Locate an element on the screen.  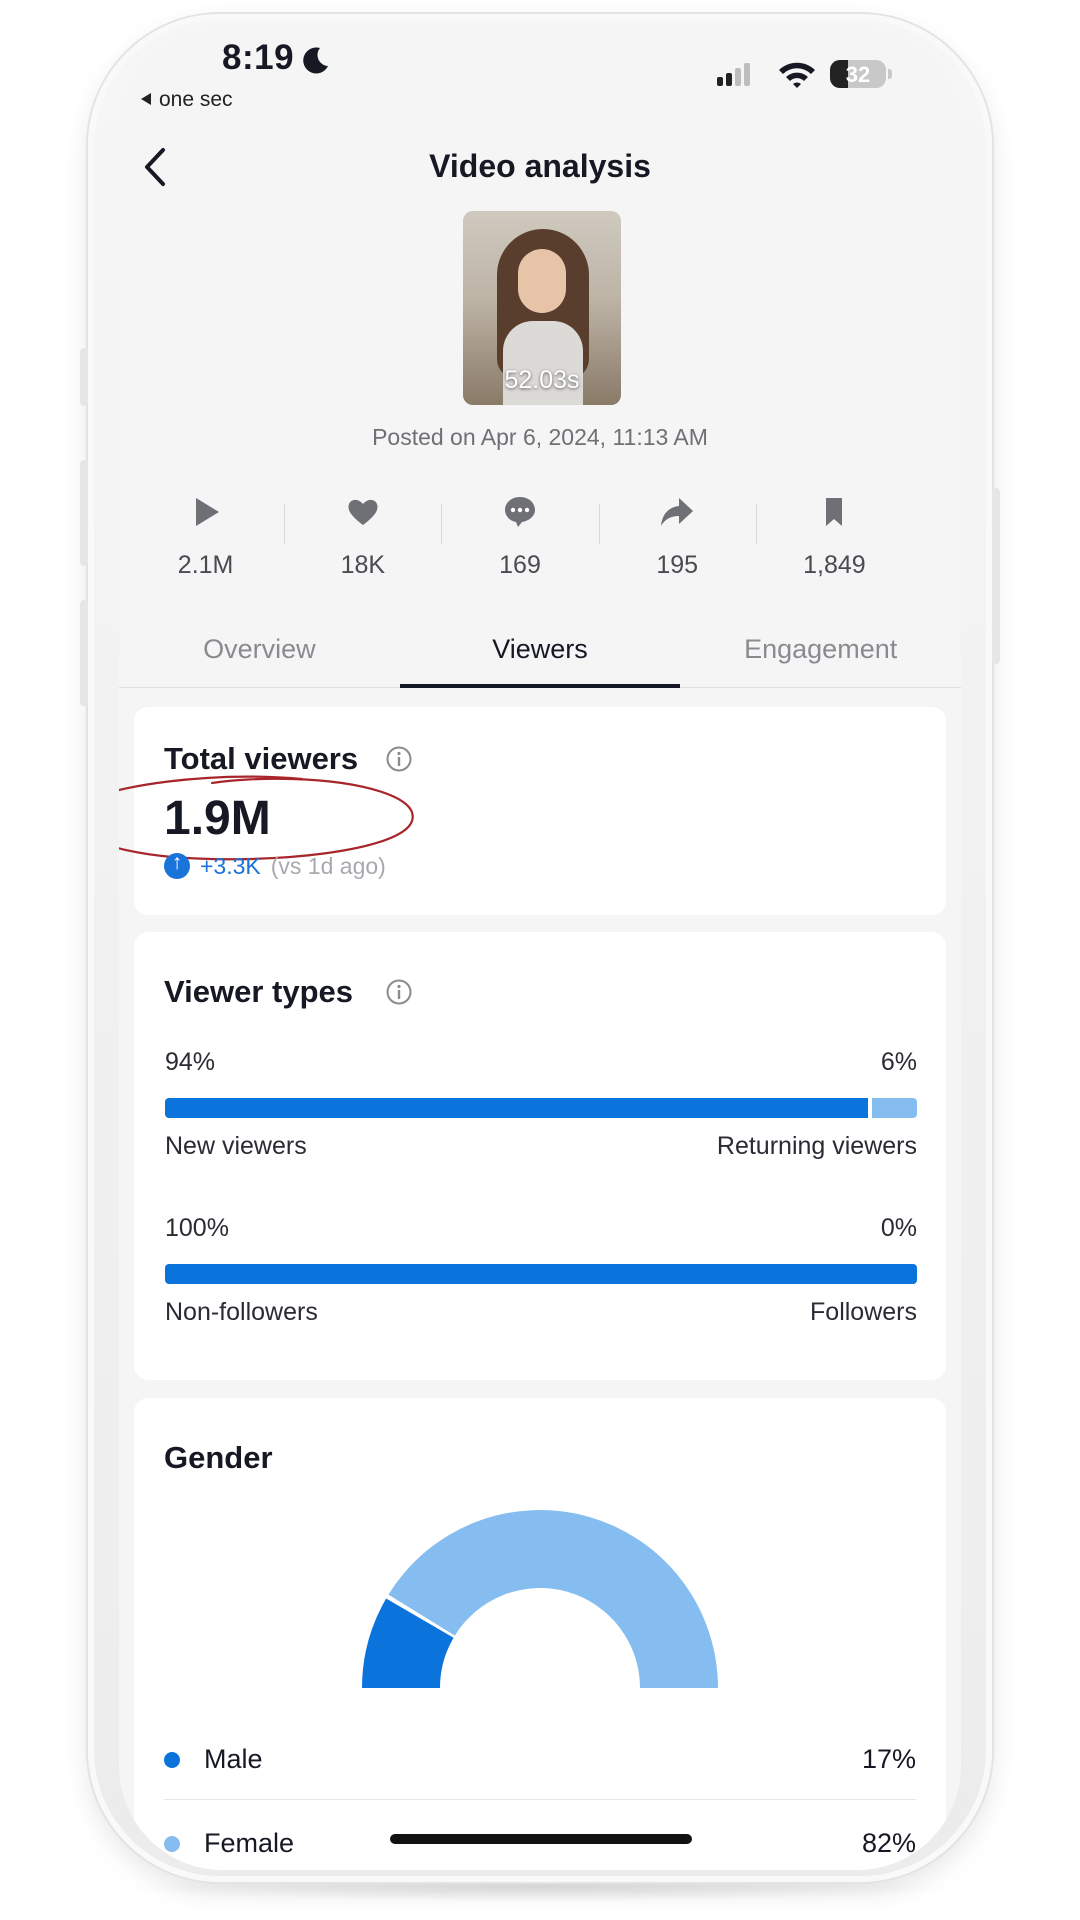
moon-icon is located at coordinates (315, 60).